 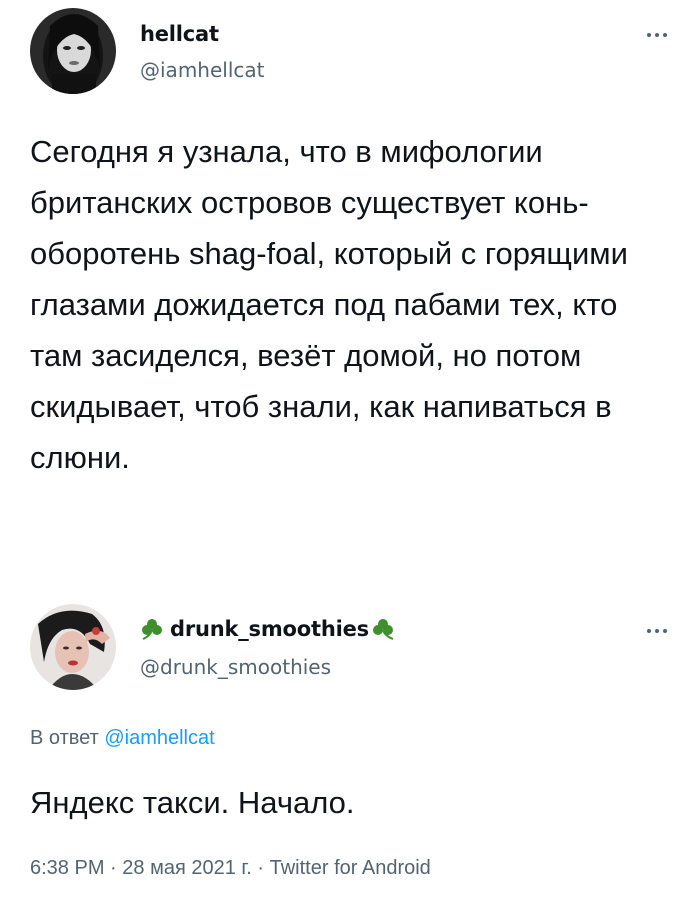 What do you see at coordinates (202, 70) in the screenshot?
I see `author-handle: @iamhellcat` at bounding box center [202, 70].